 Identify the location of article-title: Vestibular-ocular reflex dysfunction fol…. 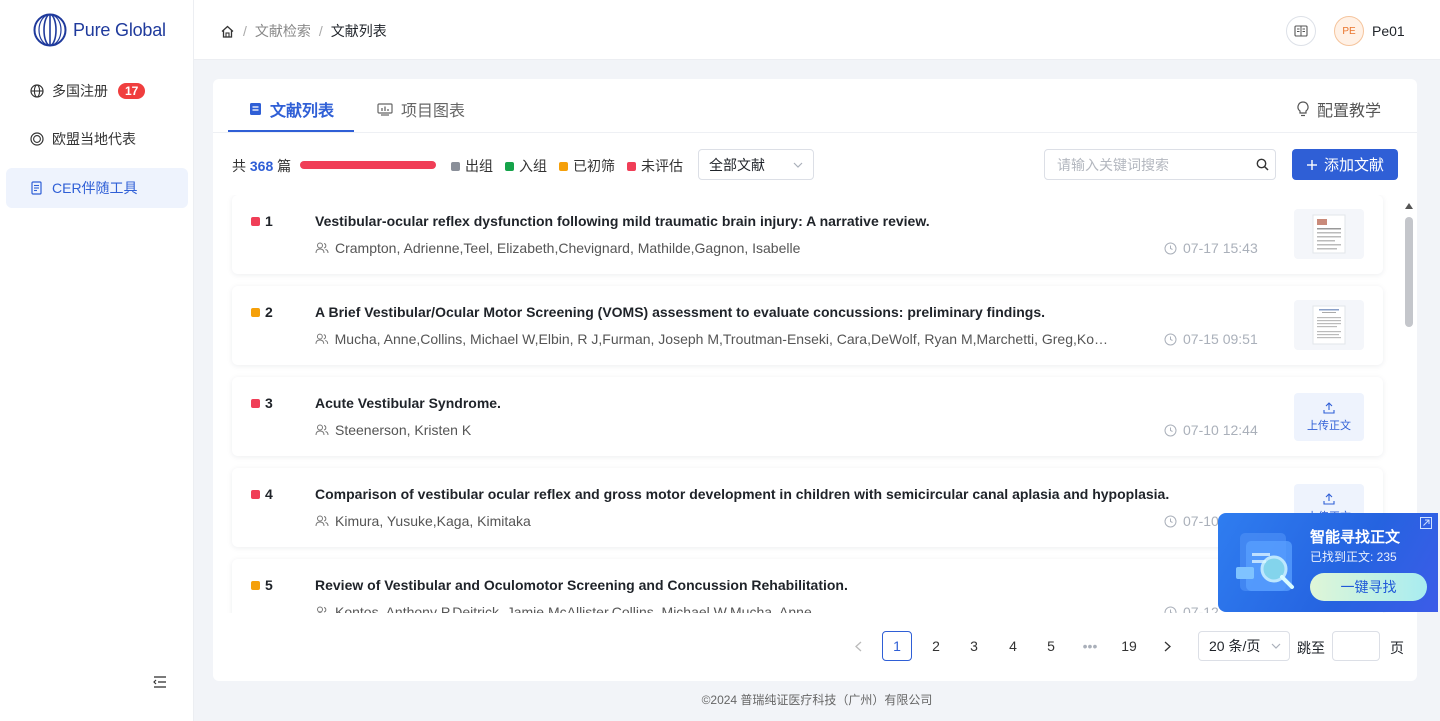
(622, 221).